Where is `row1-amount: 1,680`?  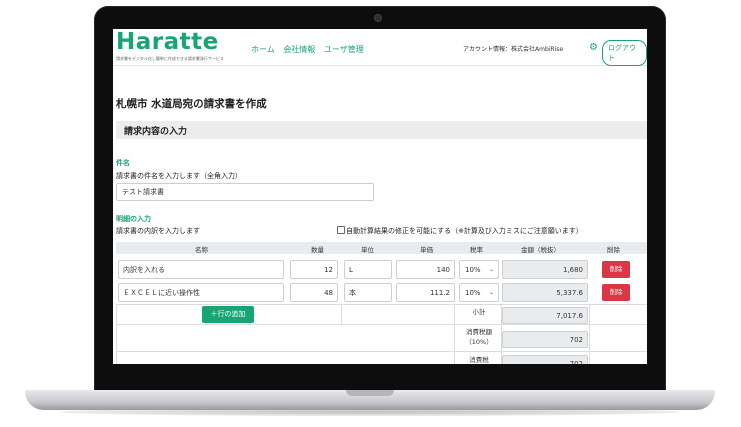 row1-amount: 1,680 is located at coordinates (545, 269).